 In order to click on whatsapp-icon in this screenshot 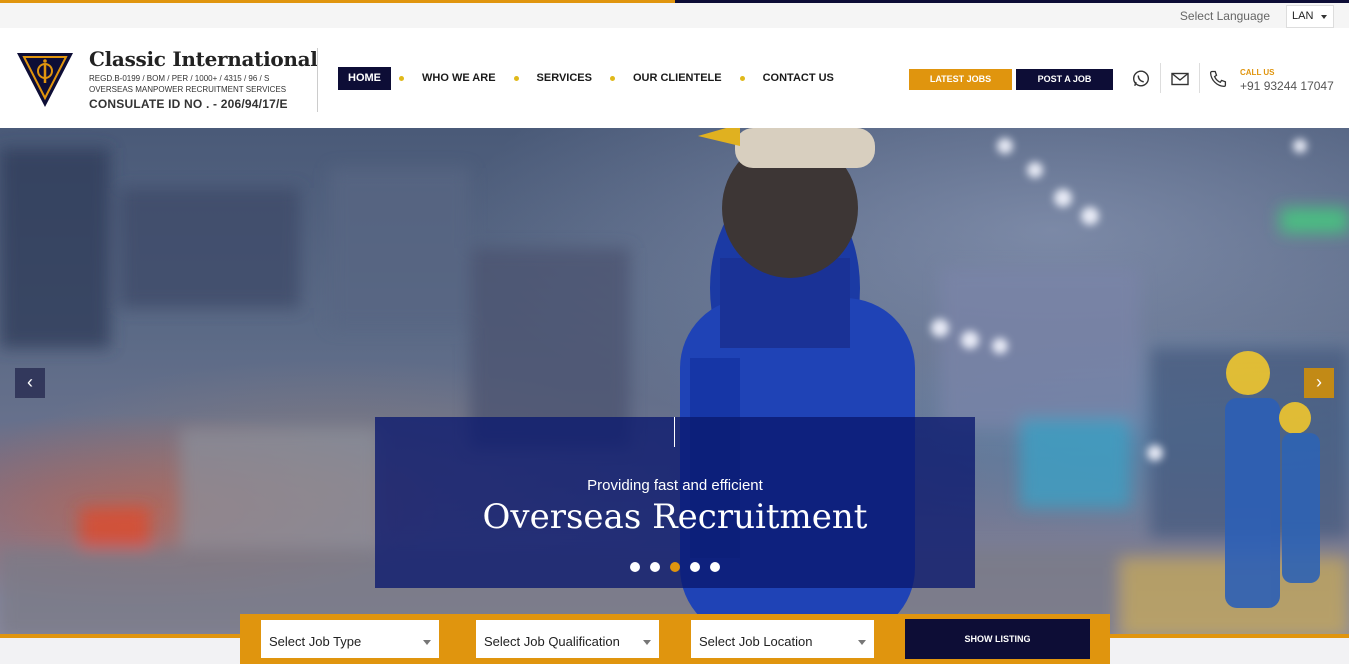, I will do `click(1141, 79)`.